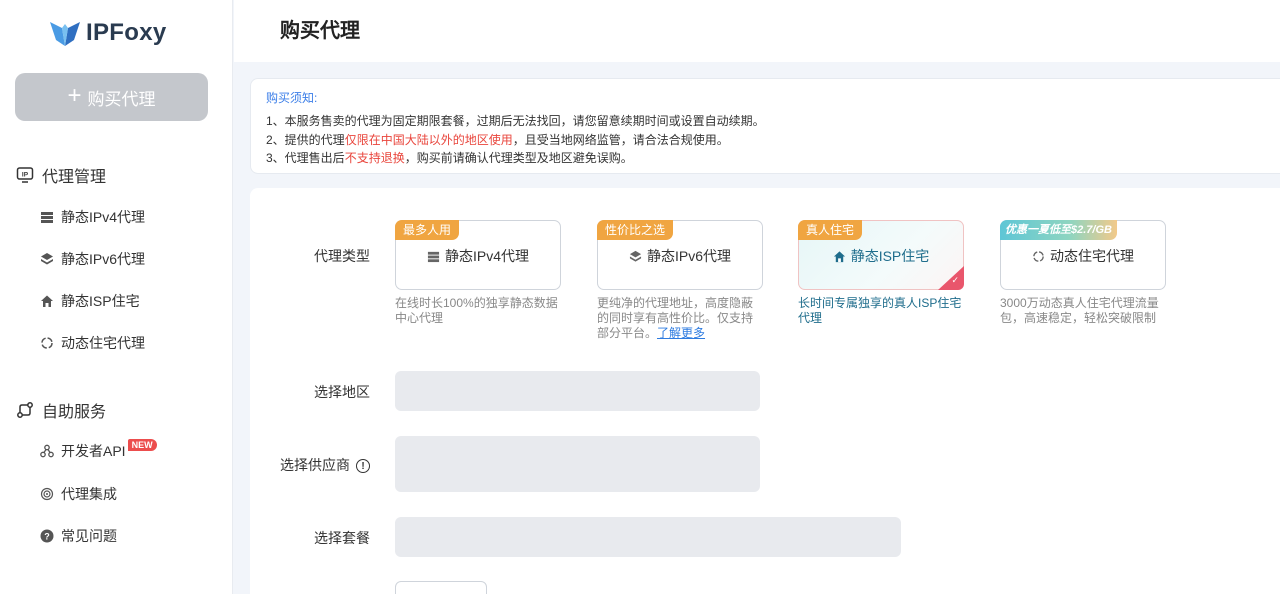  What do you see at coordinates (1079, 310) in the screenshot?
I see `type-desc: 3000万动态真人住宅代理流量包，高速稳定，轻松突破限制` at bounding box center [1079, 310].